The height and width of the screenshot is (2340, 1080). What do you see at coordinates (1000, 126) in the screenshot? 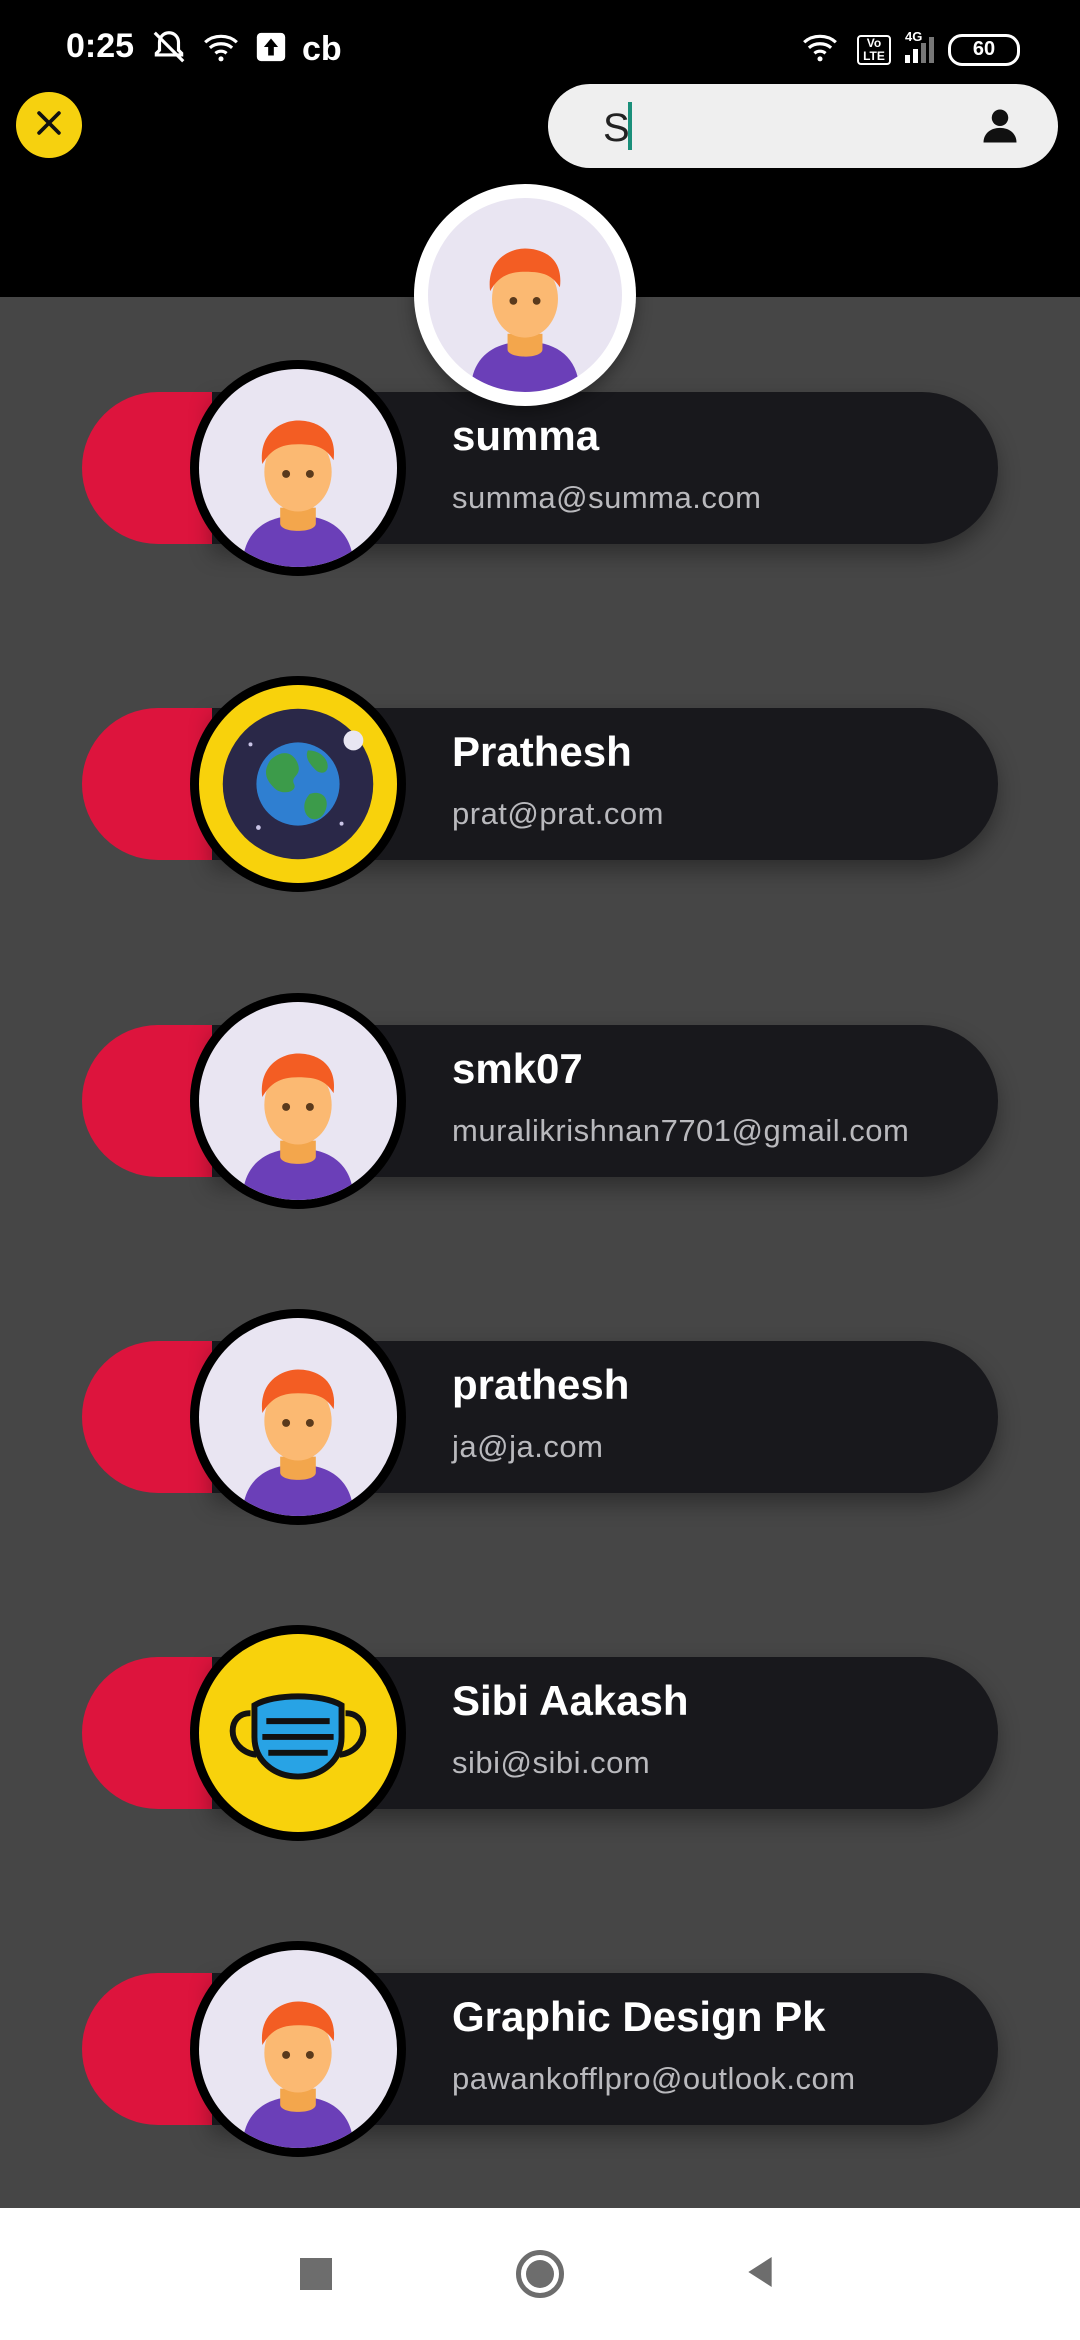
I see `person-icon` at bounding box center [1000, 126].